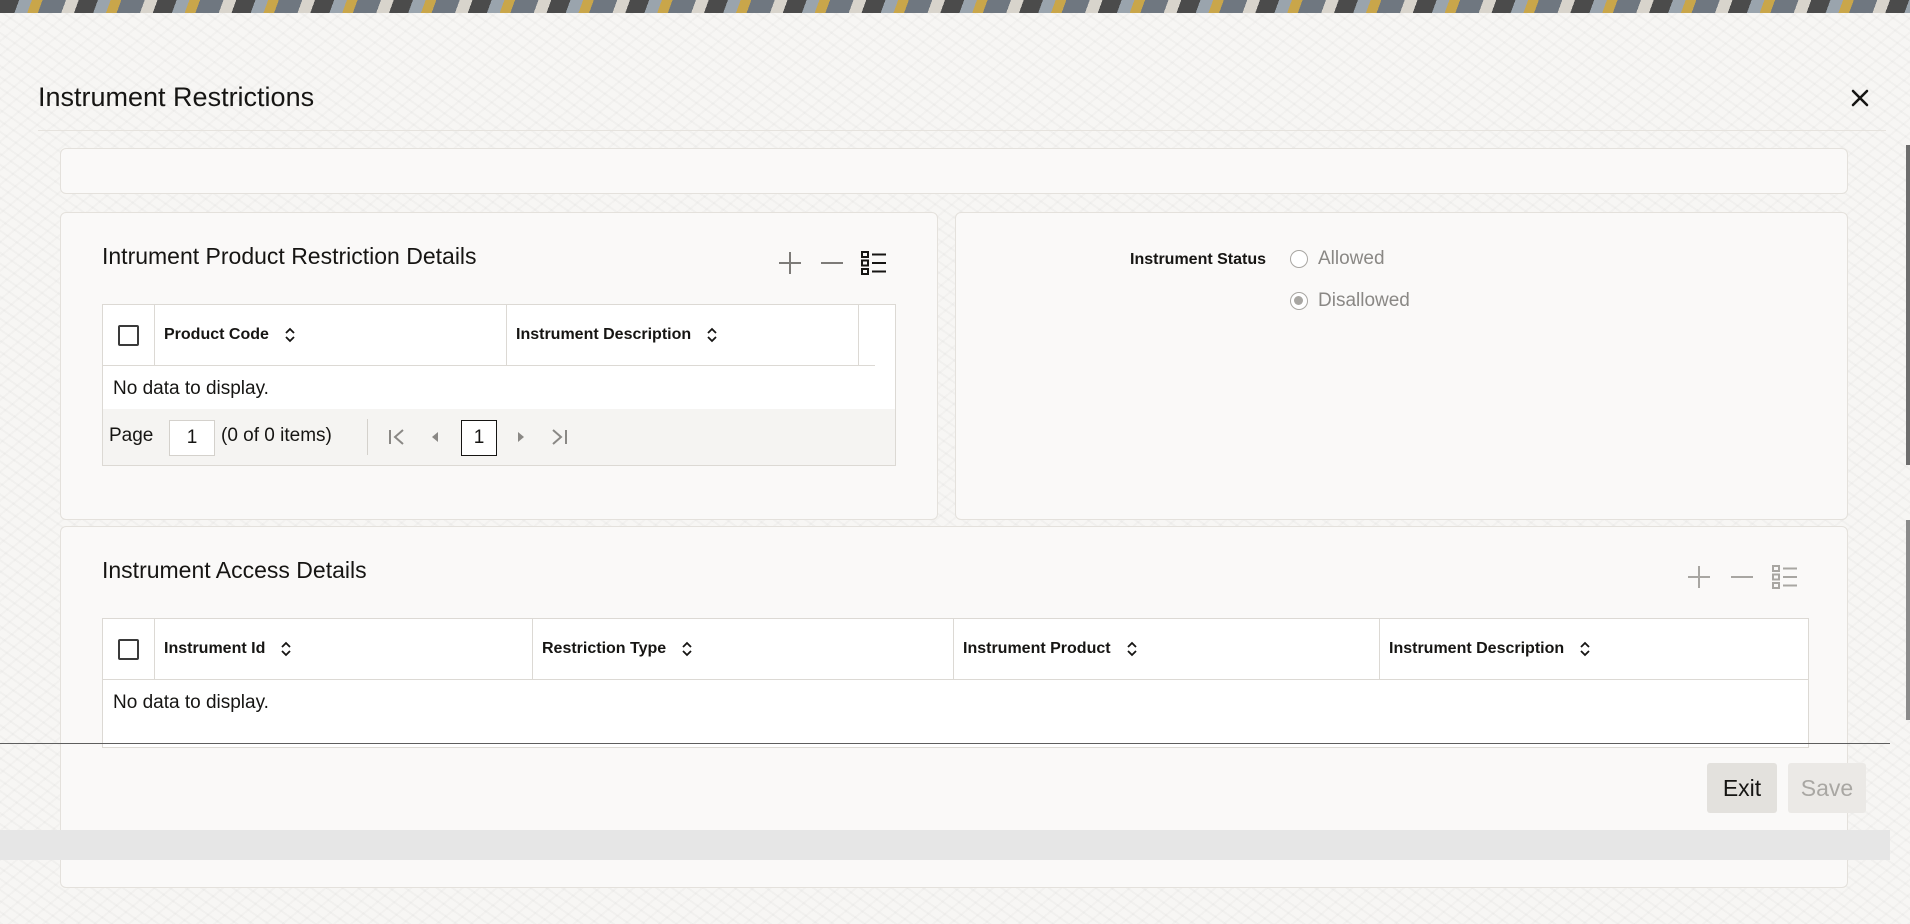  I want to click on column-label: Restriction Type, so click(604, 648).